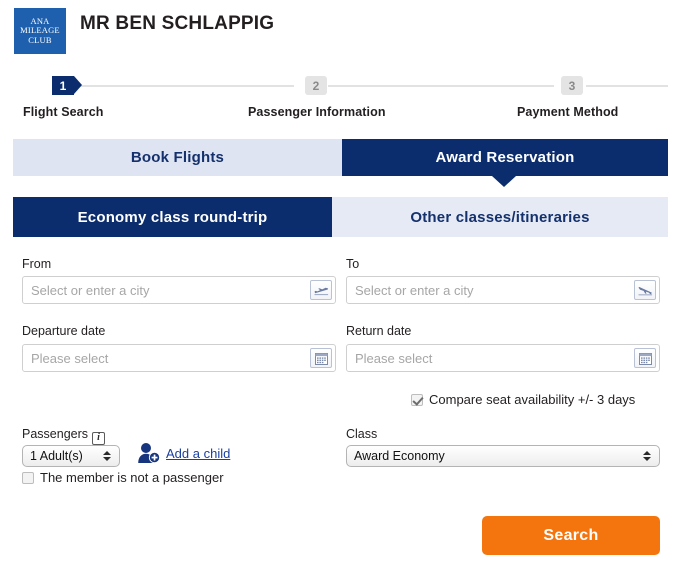  Describe the element at coordinates (63, 97) in the screenshot. I see `stepper-step-1: 1 Flight Search` at that location.